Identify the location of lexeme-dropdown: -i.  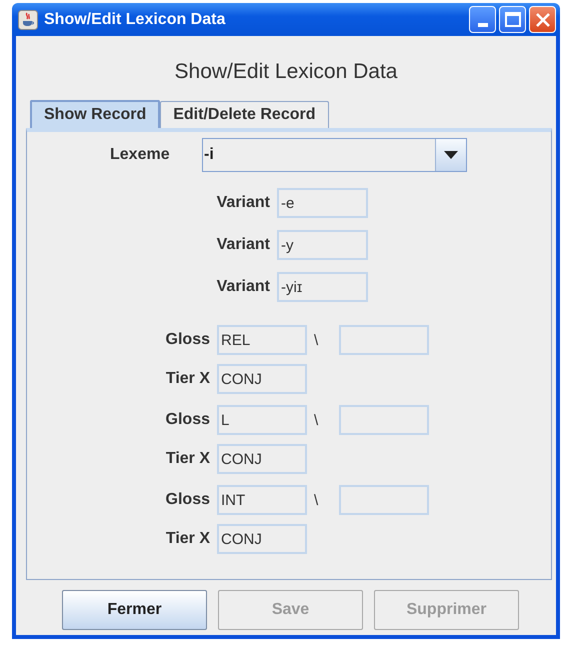
(334, 155).